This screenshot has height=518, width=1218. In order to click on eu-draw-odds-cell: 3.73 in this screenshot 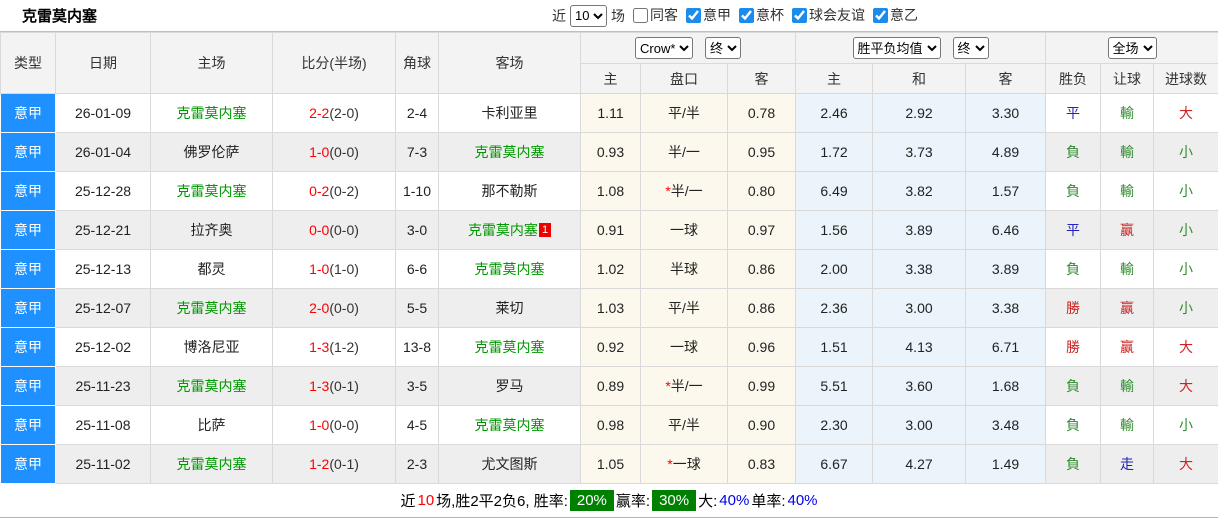, I will do `click(919, 152)`.